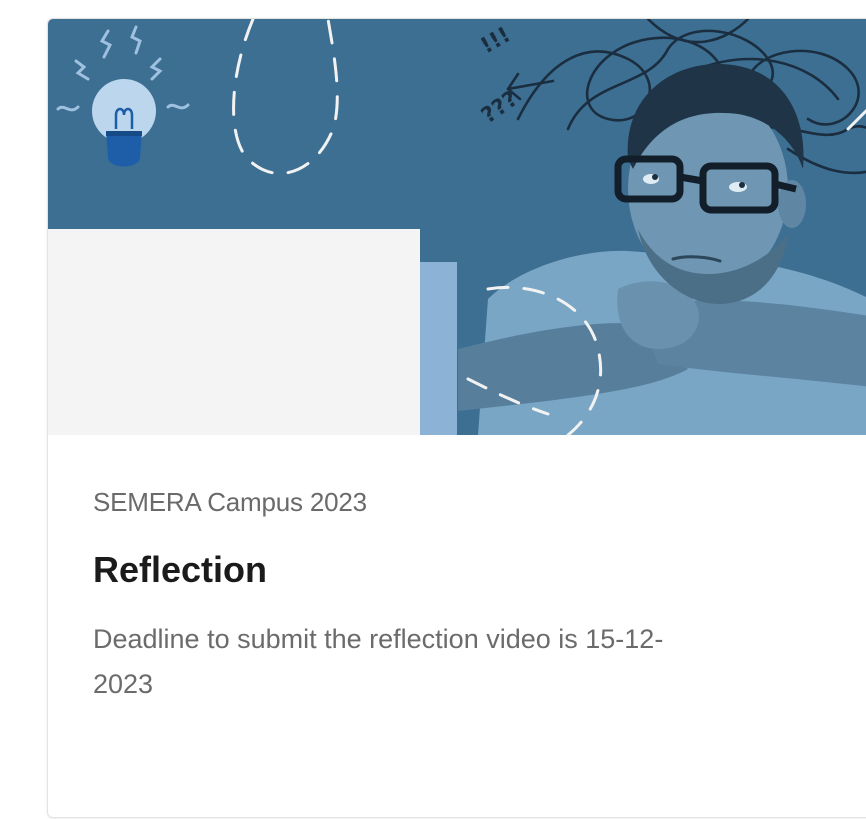 The width and height of the screenshot is (866, 819). Describe the element at coordinates (438, 348) in the screenshot. I see `illustration-accent-bar` at that location.